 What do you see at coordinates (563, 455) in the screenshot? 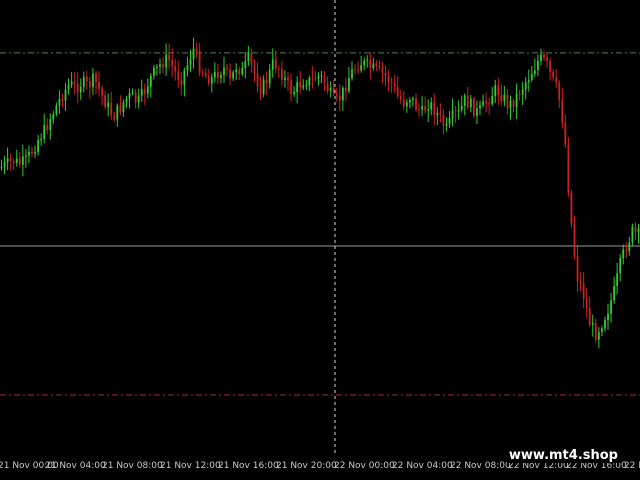
I see `watermark: www.mt4.shop` at bounding box center [563, 455].